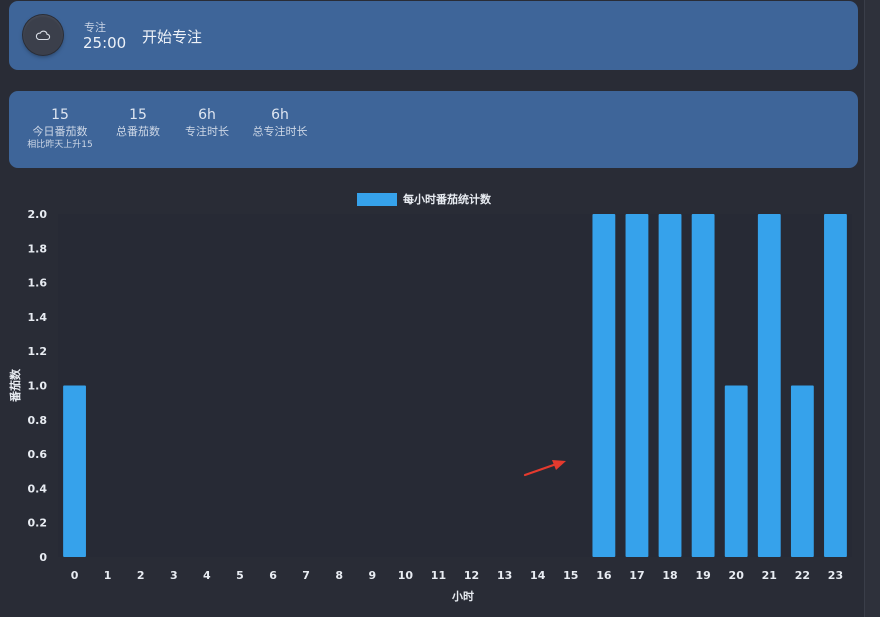 The height and width of the screenshot is (617, 880). Describe the element at coordinates (504, 575) in the screenshot. I see `x-tick-label: 13` at that location.